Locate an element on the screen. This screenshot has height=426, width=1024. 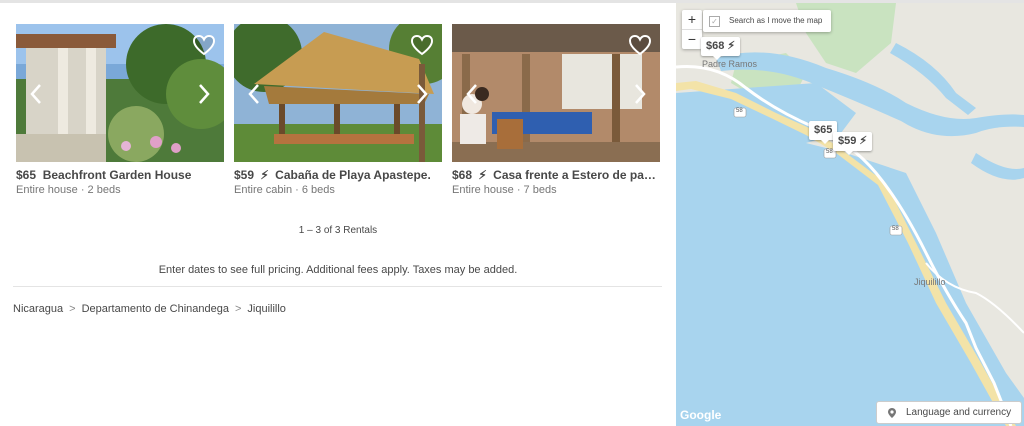
listing-title: $59 ⚡︎ Cabaña de Playa Apastepe. is located at coordinates (338, 175).